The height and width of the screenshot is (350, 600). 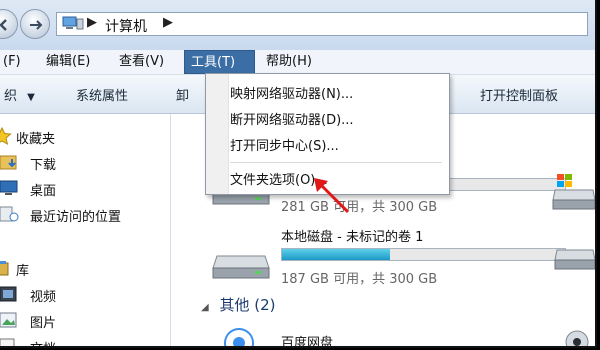 I want to click on back-button, so click(x=9, y=24).